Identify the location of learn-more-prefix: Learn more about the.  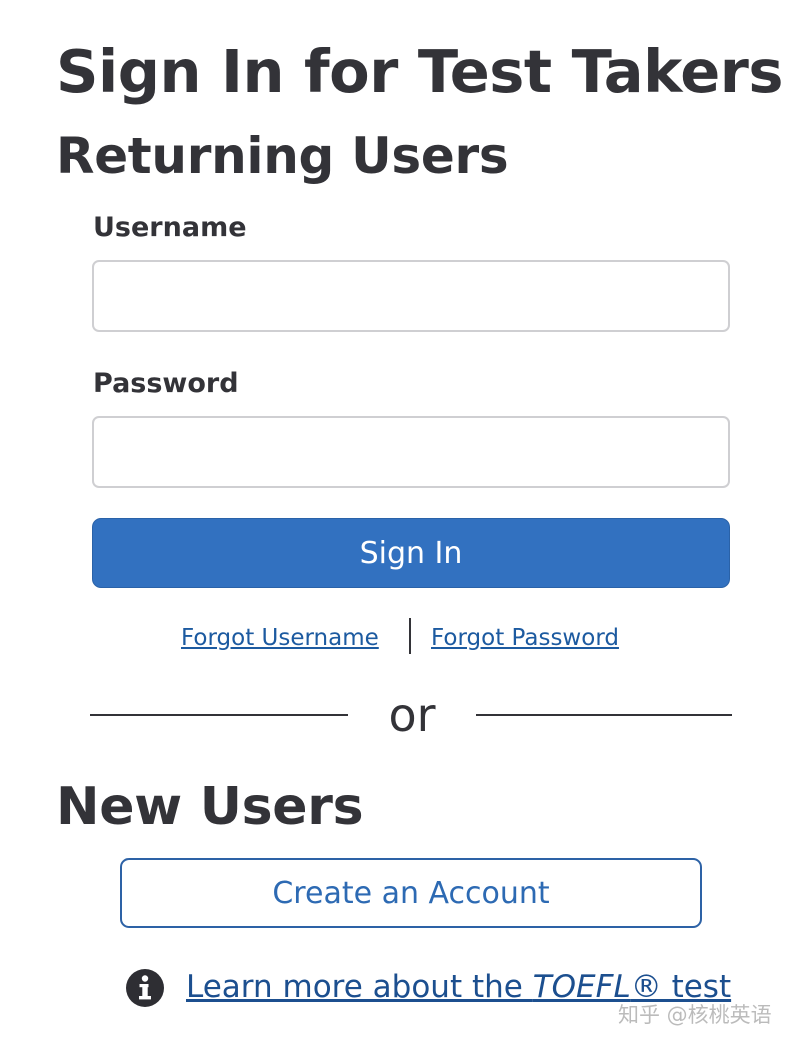
(359, 987).